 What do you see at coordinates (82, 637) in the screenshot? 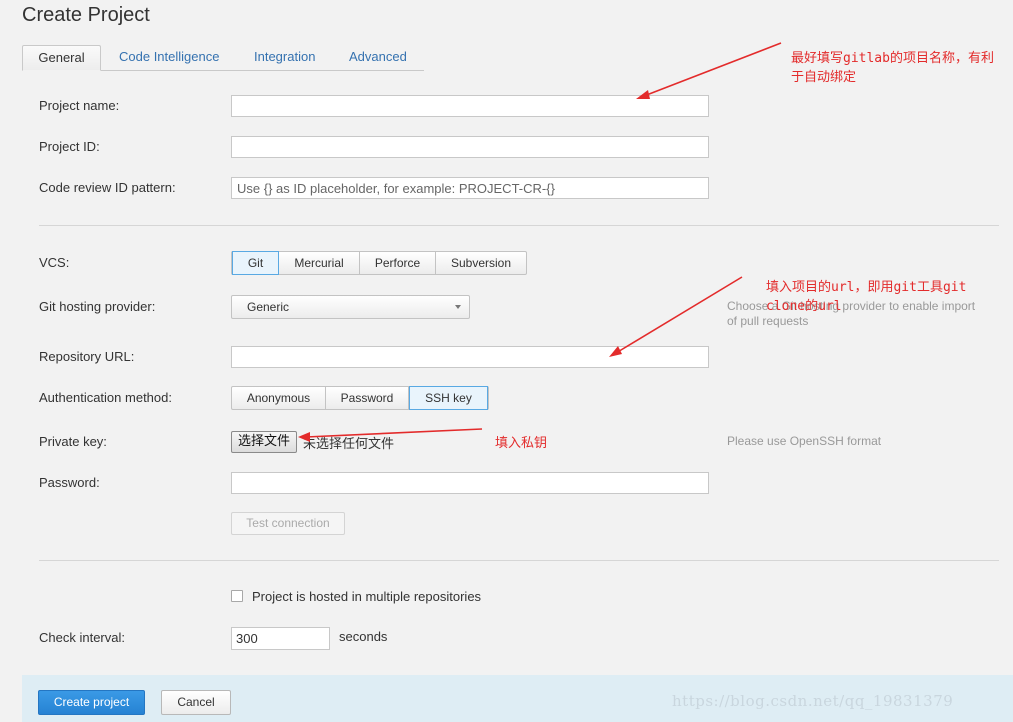
I see `check-interval-label: Check interval:` at bounding box center [82, 637].